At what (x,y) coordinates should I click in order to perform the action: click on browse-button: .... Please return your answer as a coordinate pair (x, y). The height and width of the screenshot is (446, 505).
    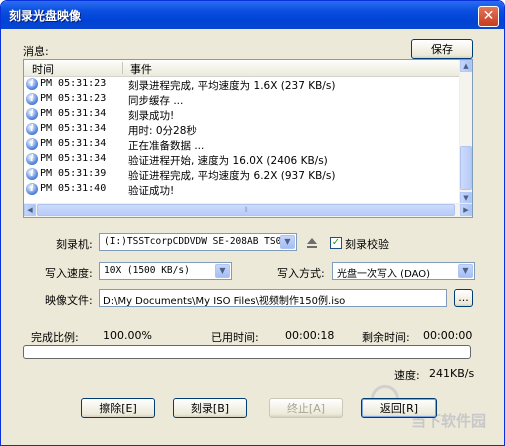
    Looking at the image, I should click on (463, 298).